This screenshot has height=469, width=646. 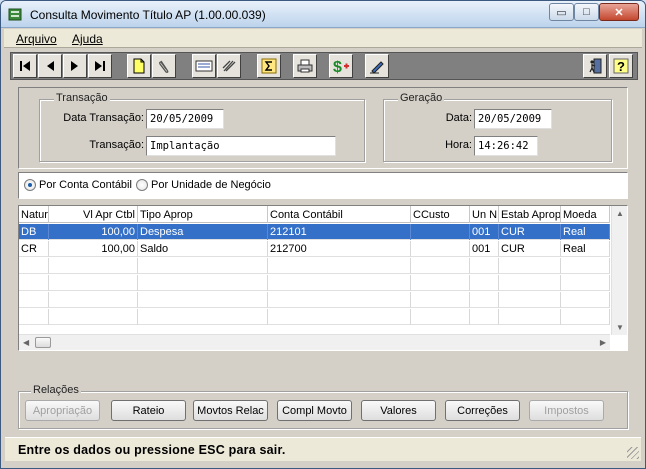 I want to click on valores-button: Valores, so click(x=398, y=410).